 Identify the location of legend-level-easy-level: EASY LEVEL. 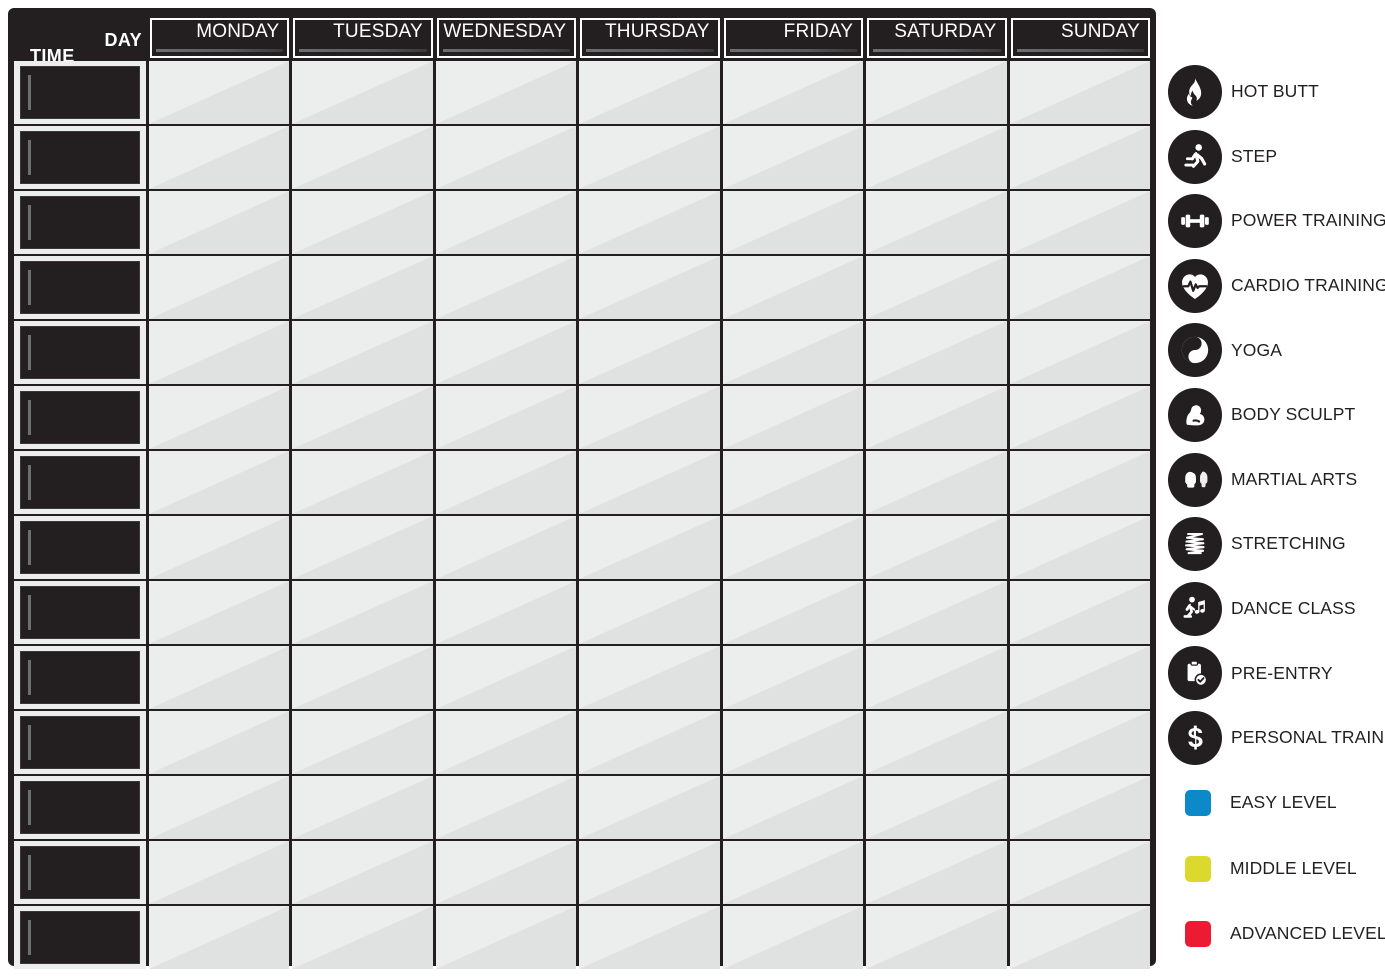
(1252, 803).